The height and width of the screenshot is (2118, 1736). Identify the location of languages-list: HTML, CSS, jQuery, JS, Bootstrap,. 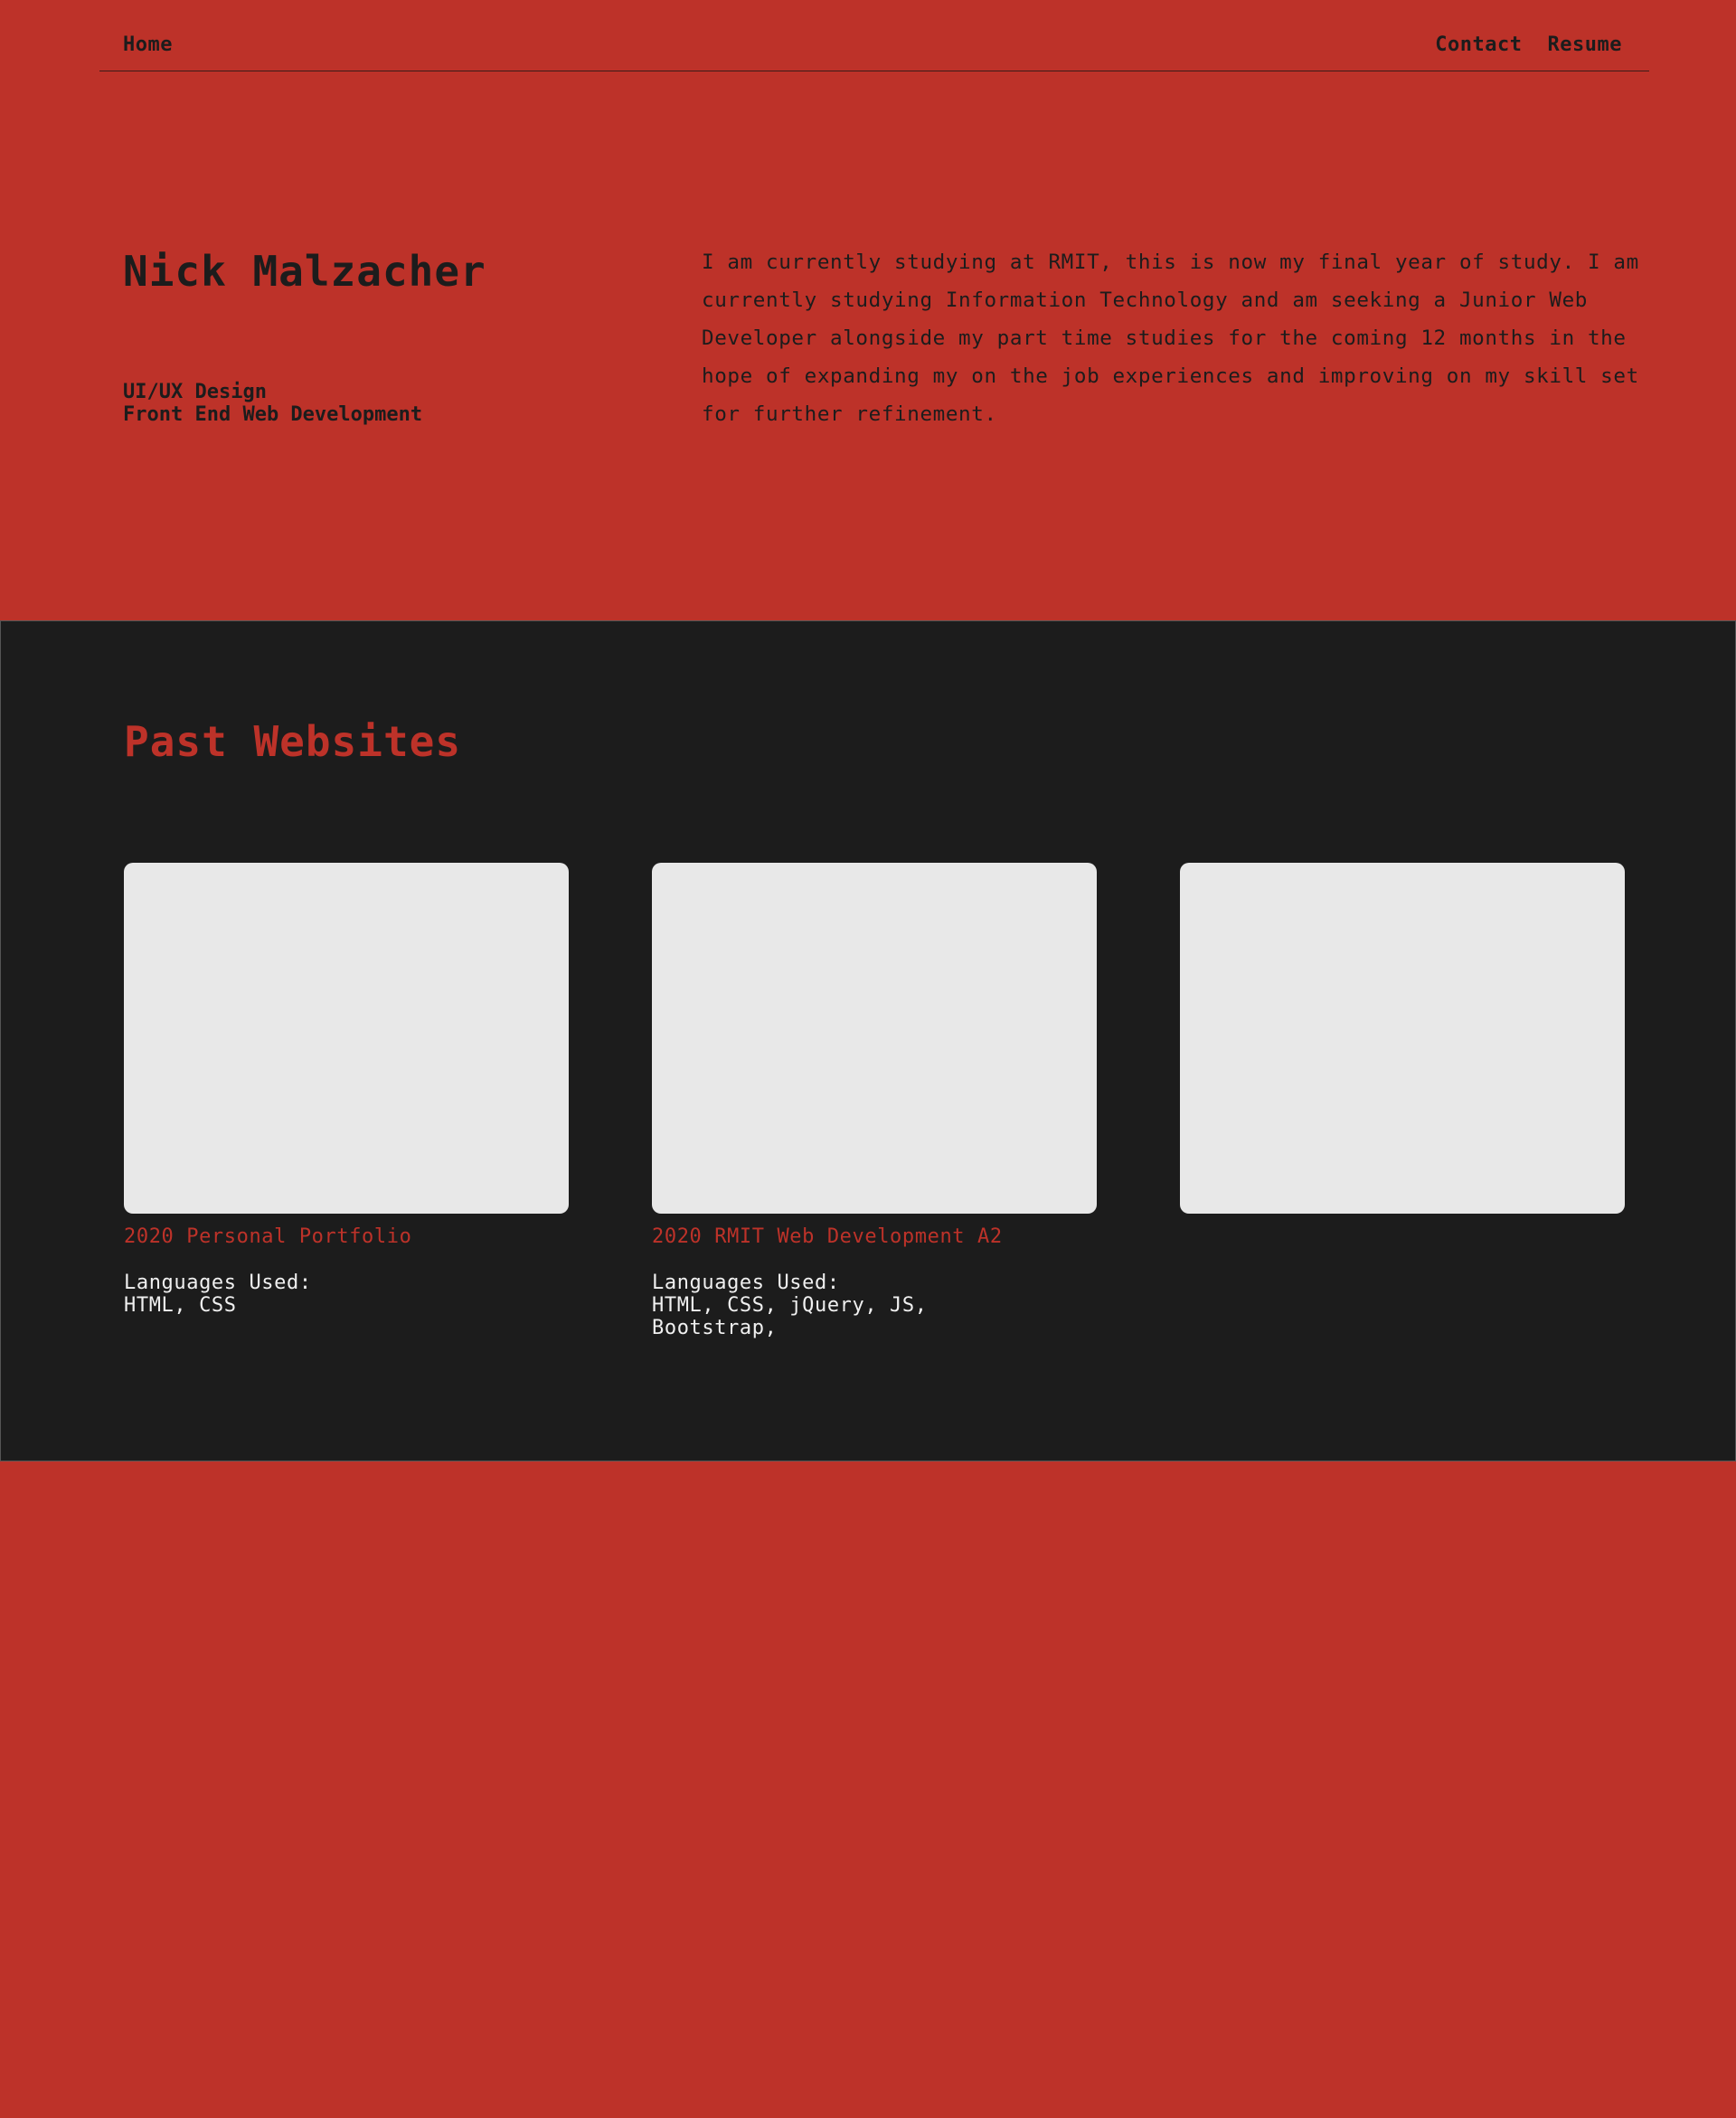
(790, 1316).